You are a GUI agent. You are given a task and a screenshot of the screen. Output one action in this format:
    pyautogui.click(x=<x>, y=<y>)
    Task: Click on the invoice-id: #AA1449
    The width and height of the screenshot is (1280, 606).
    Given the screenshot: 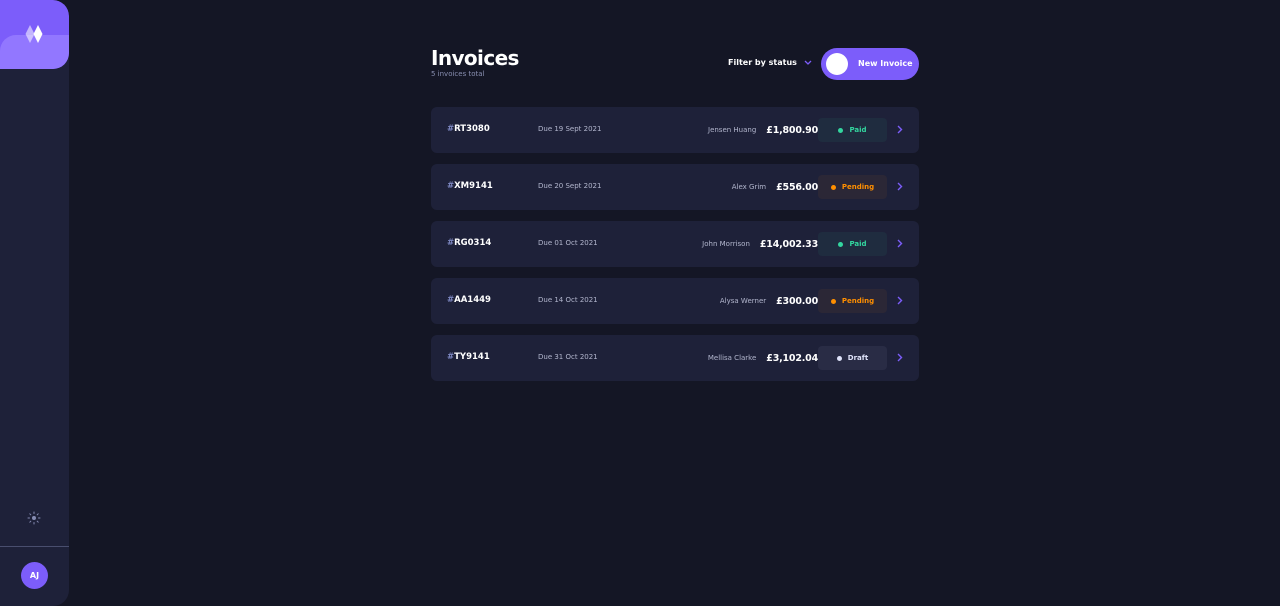 What is the action you would take?
    pyautogui.click(x=469, y=300)
    